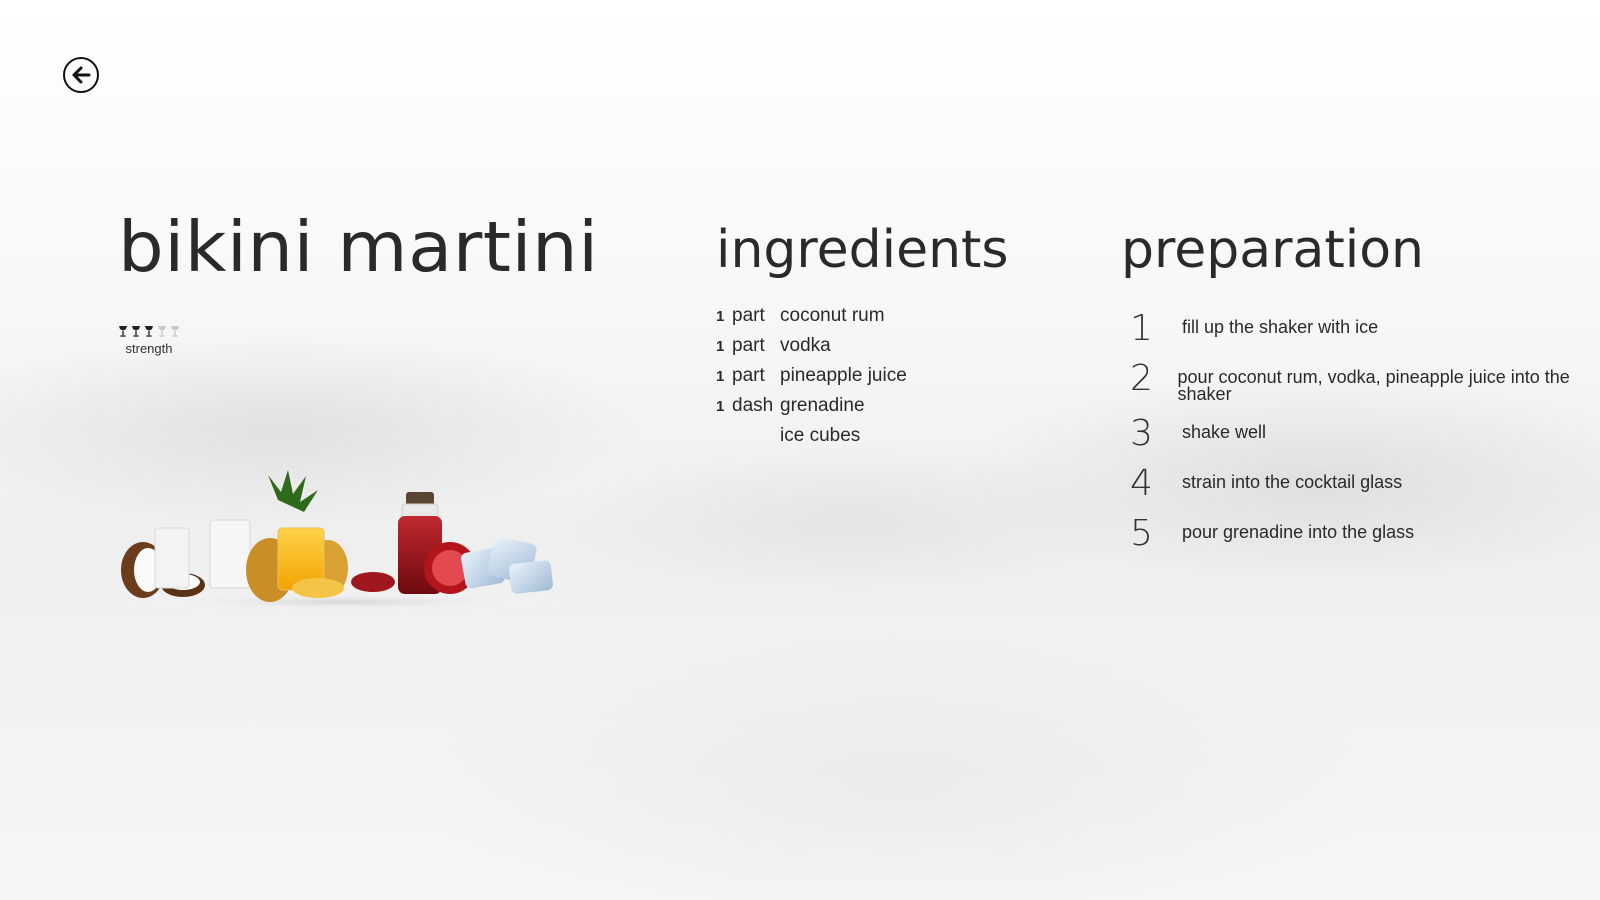  Describe the element at coordinates (753, 405) in the screenshot. I see `ingredient-unit: dash` at that location.